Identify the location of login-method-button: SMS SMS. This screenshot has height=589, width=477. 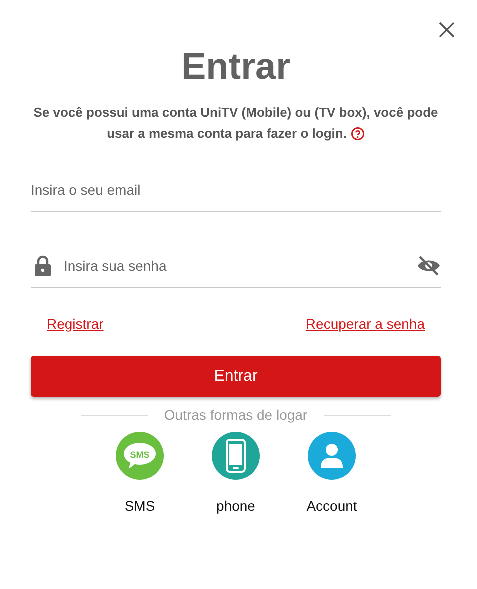
(140, 473).